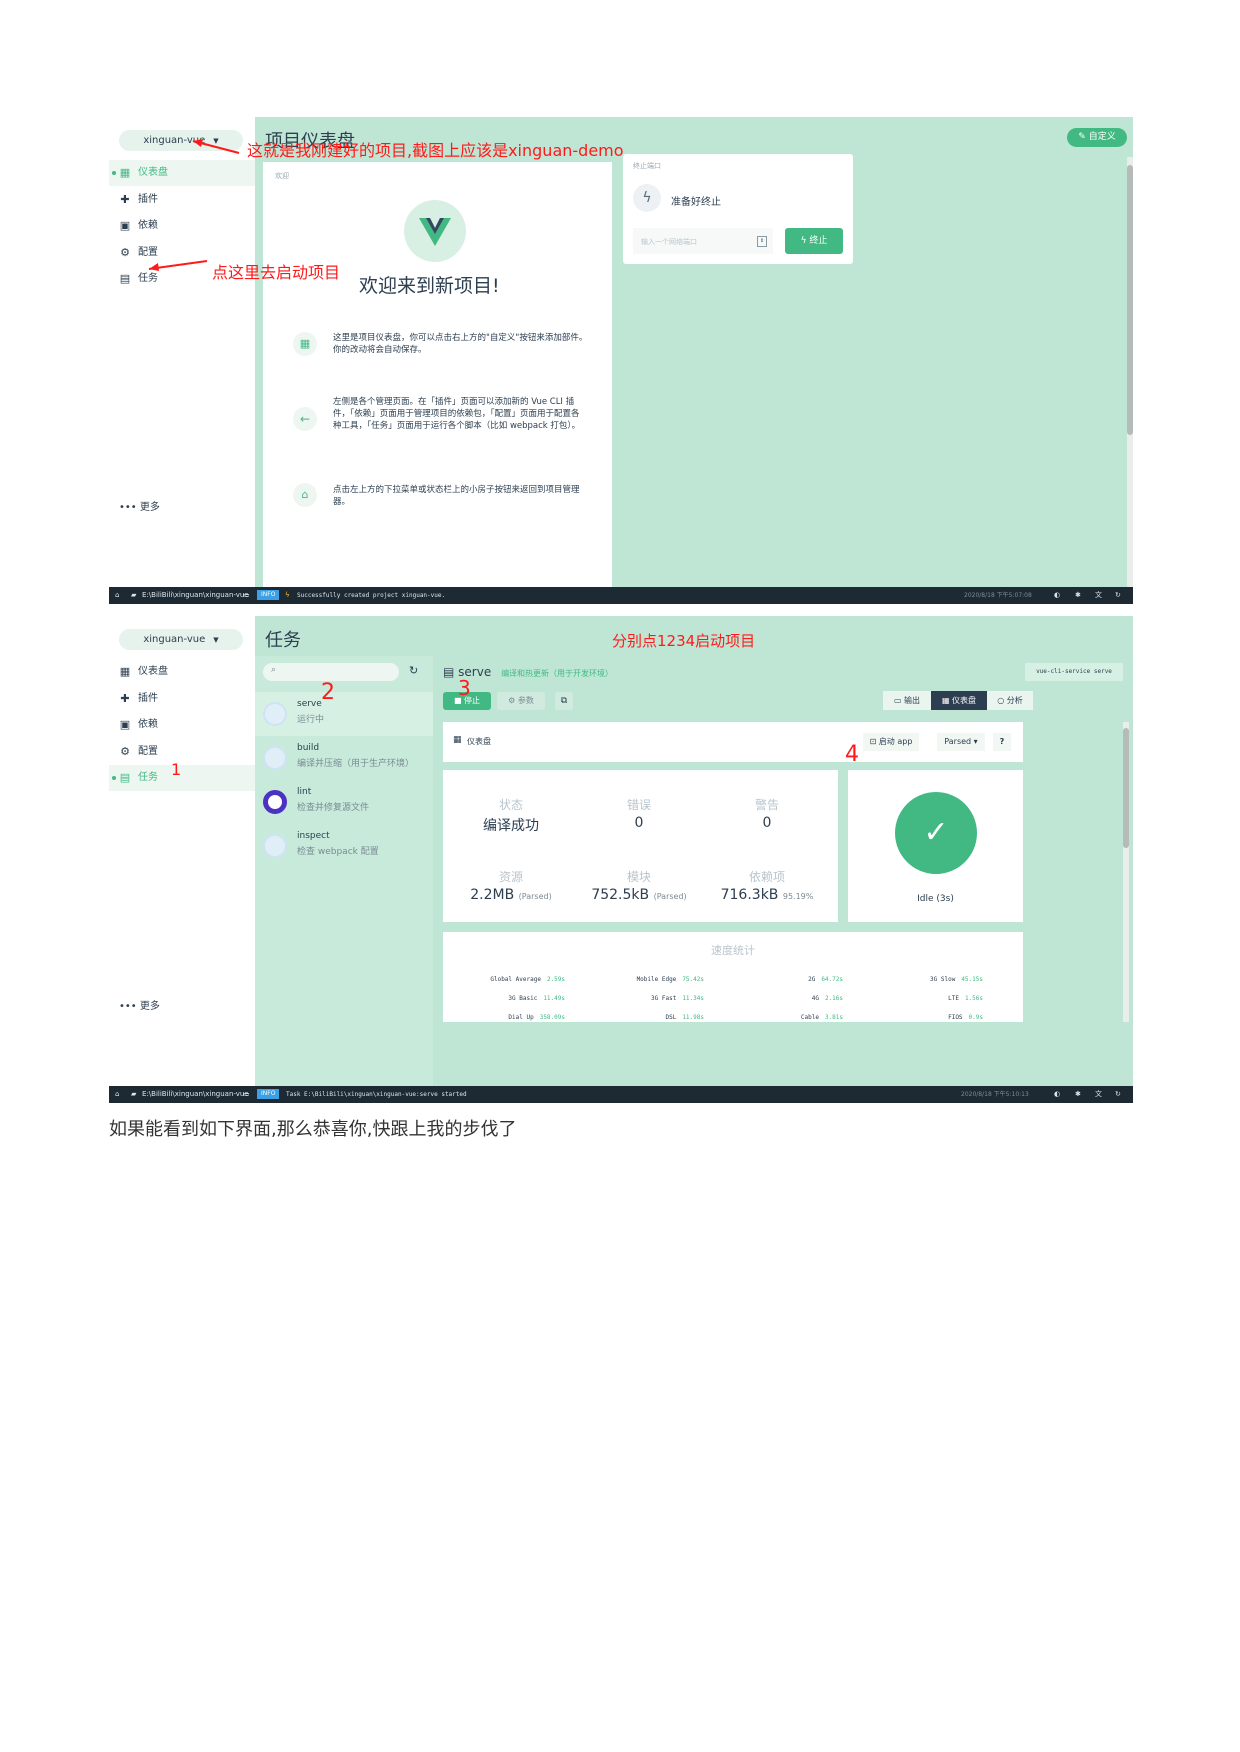 This screenshot has height=1752, width=1240. What do you see at coordinates (1001, 700) in the screenshot?
I see `circle-icon: ○` at bounding box center [1001, 700].